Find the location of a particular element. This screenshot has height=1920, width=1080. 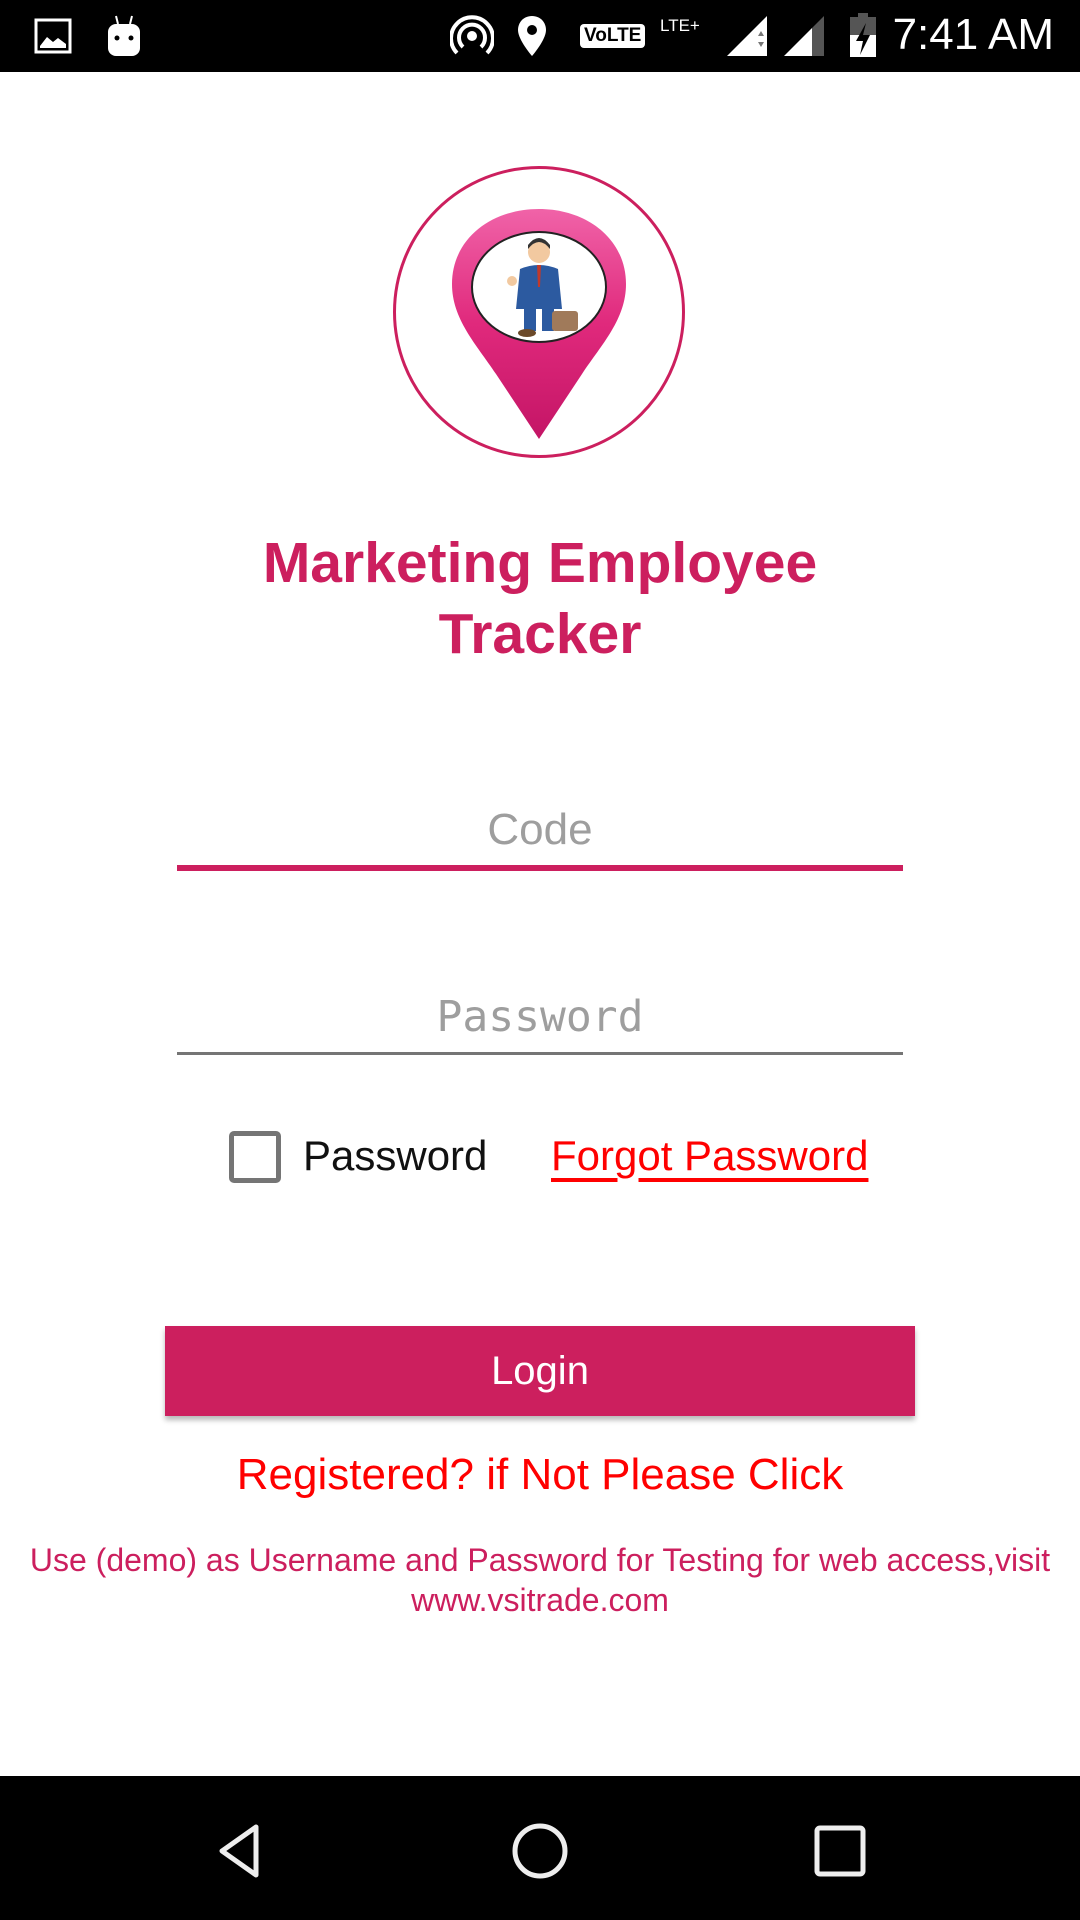

android-icon is located at coordinates (124, 36).